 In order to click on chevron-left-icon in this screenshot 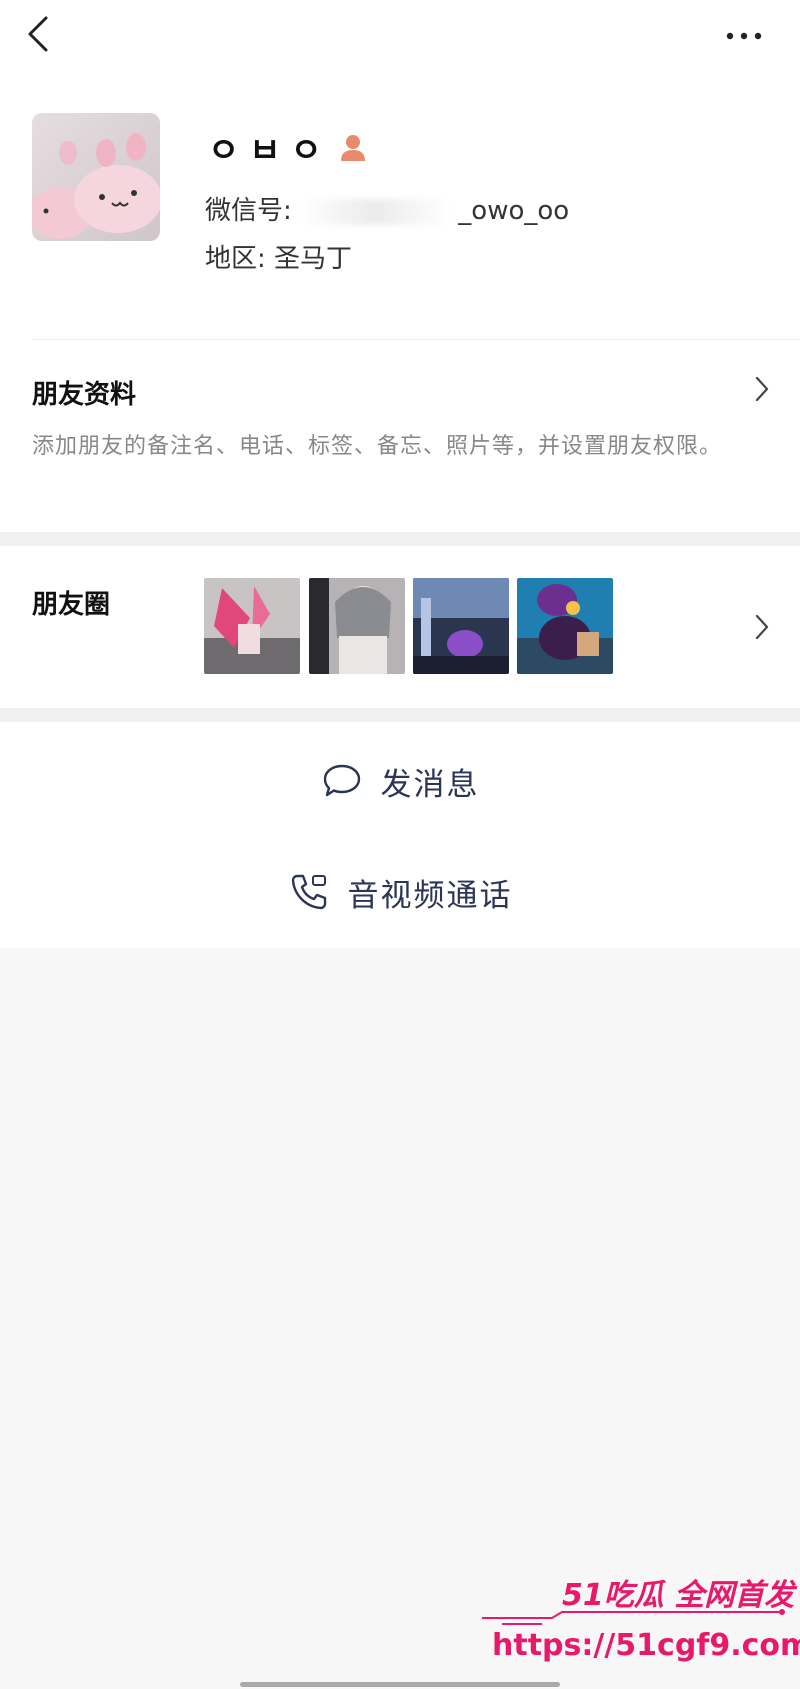, I will do `click(38, 34)`.